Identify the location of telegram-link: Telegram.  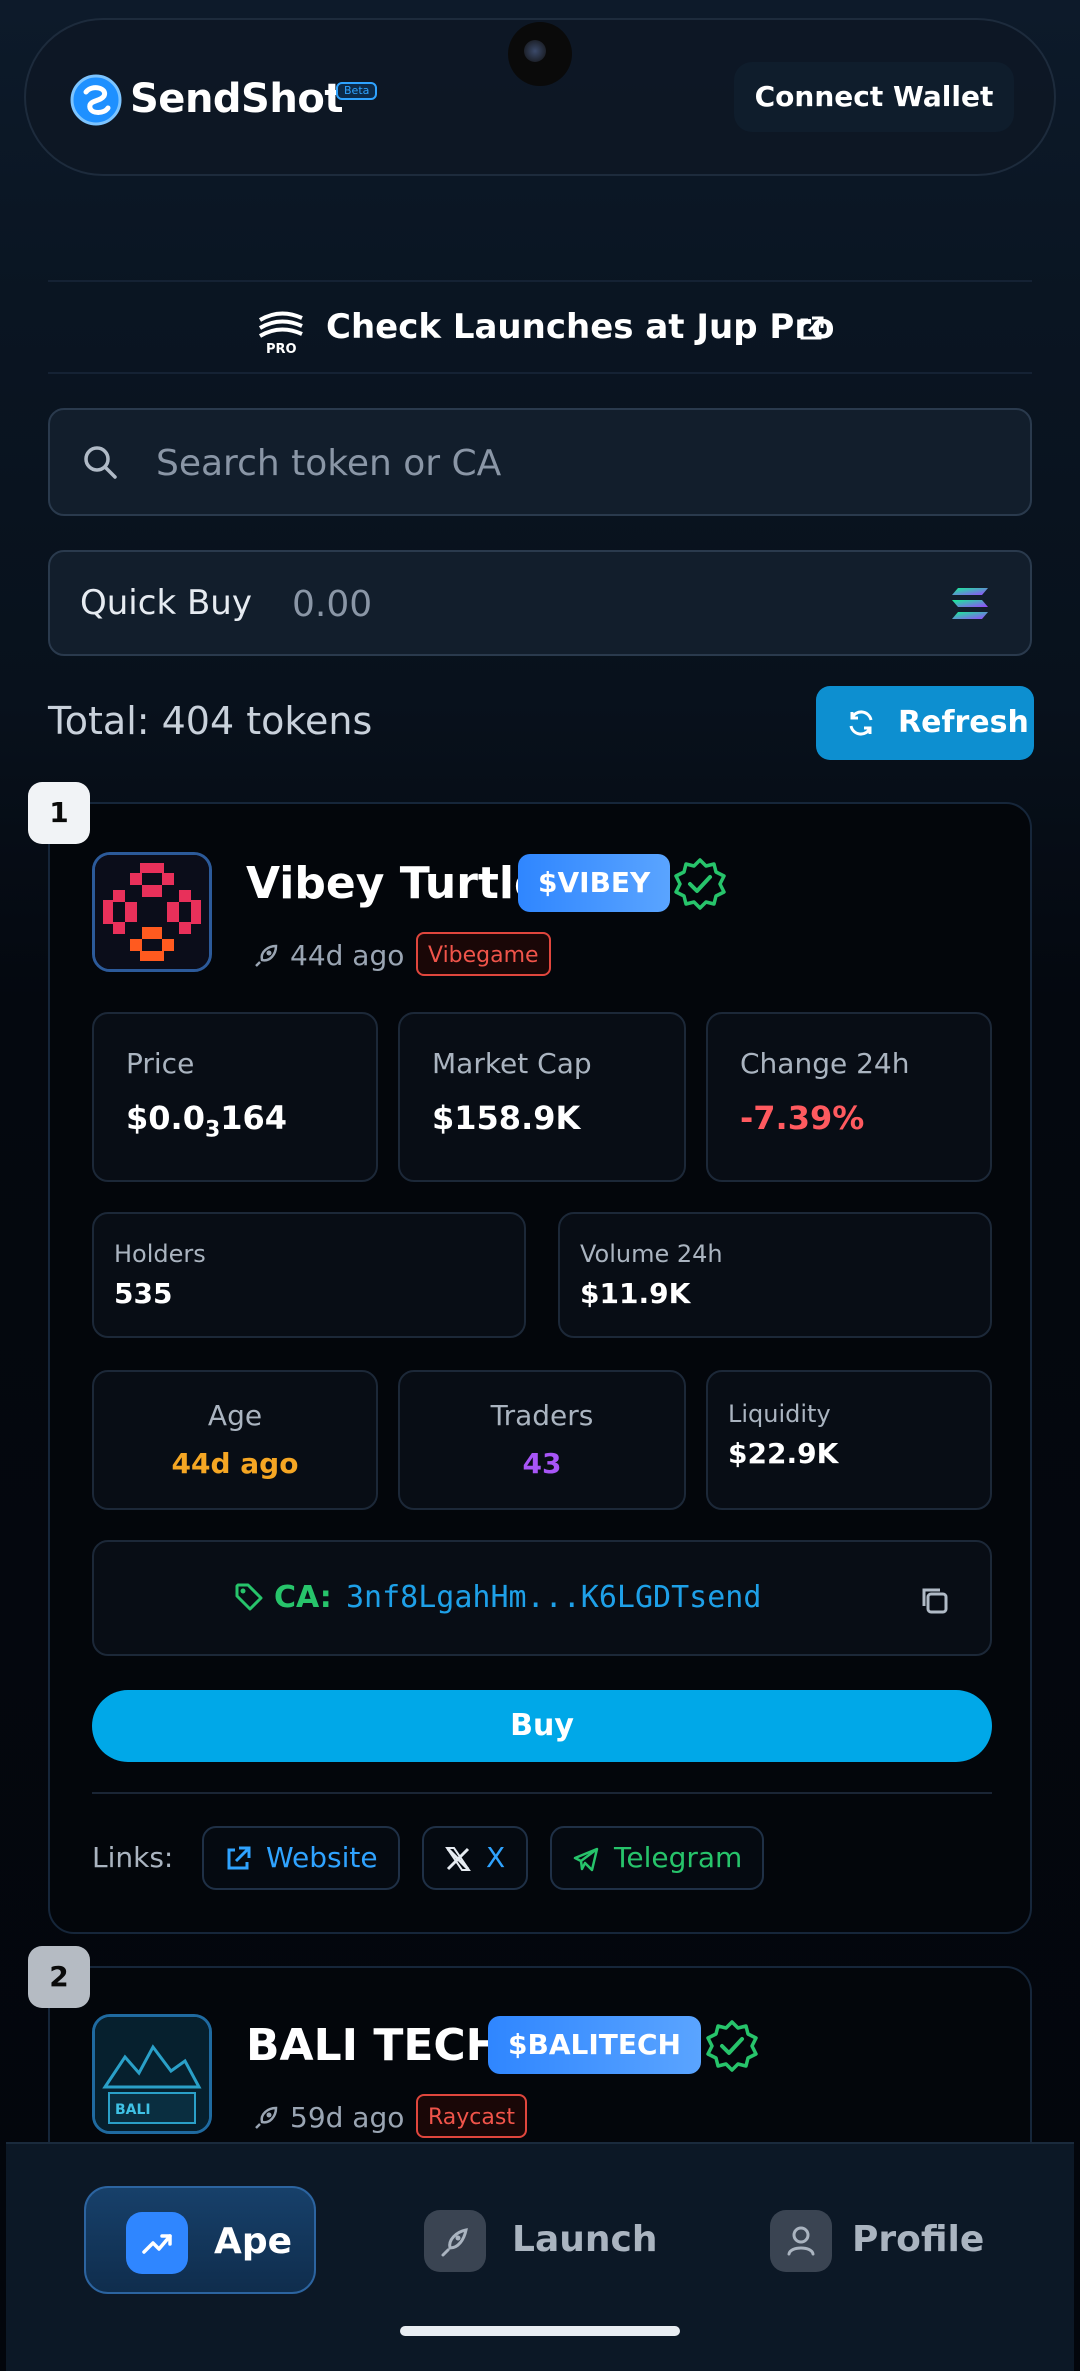
(657, 1858).